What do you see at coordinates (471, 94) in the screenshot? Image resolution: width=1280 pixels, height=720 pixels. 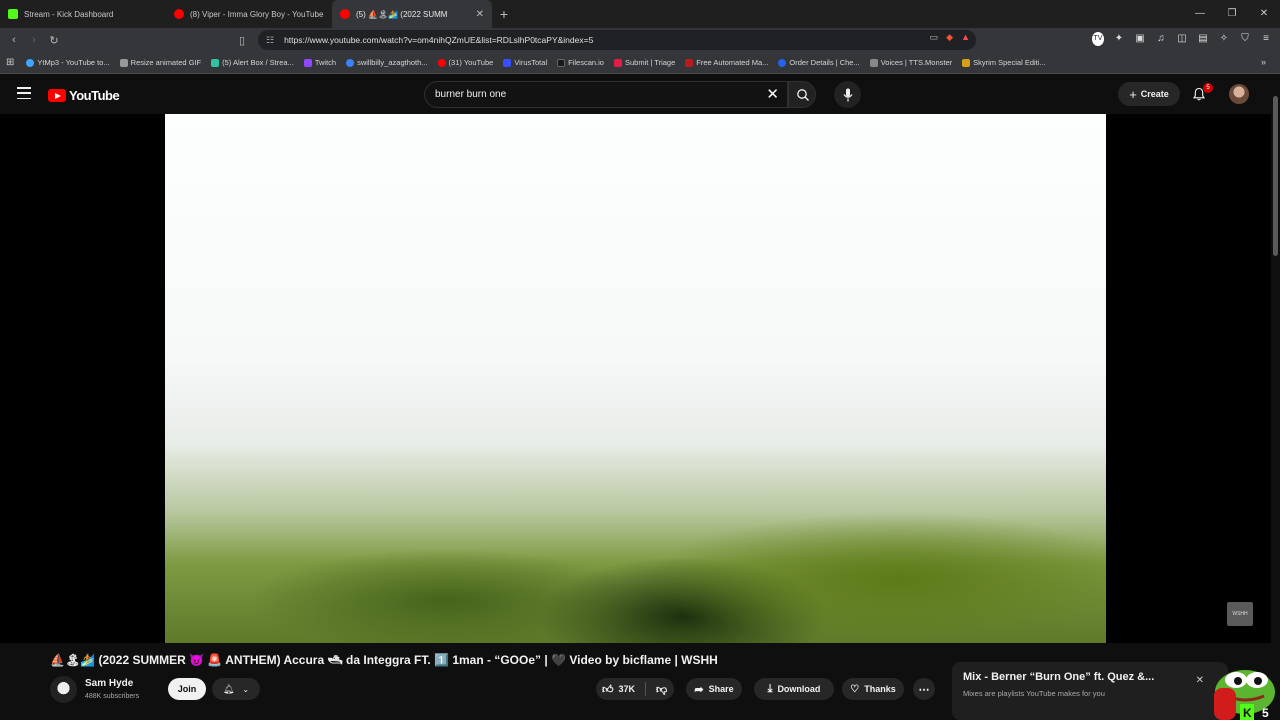 I see `search-query: burner burn one` at bounding box center [471, 94].